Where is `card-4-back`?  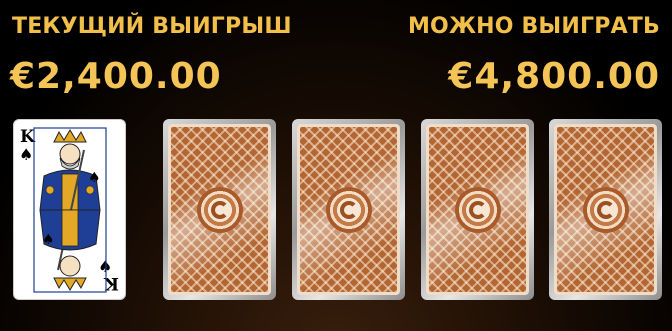 card-4-back is located at coordinates (477, 209).